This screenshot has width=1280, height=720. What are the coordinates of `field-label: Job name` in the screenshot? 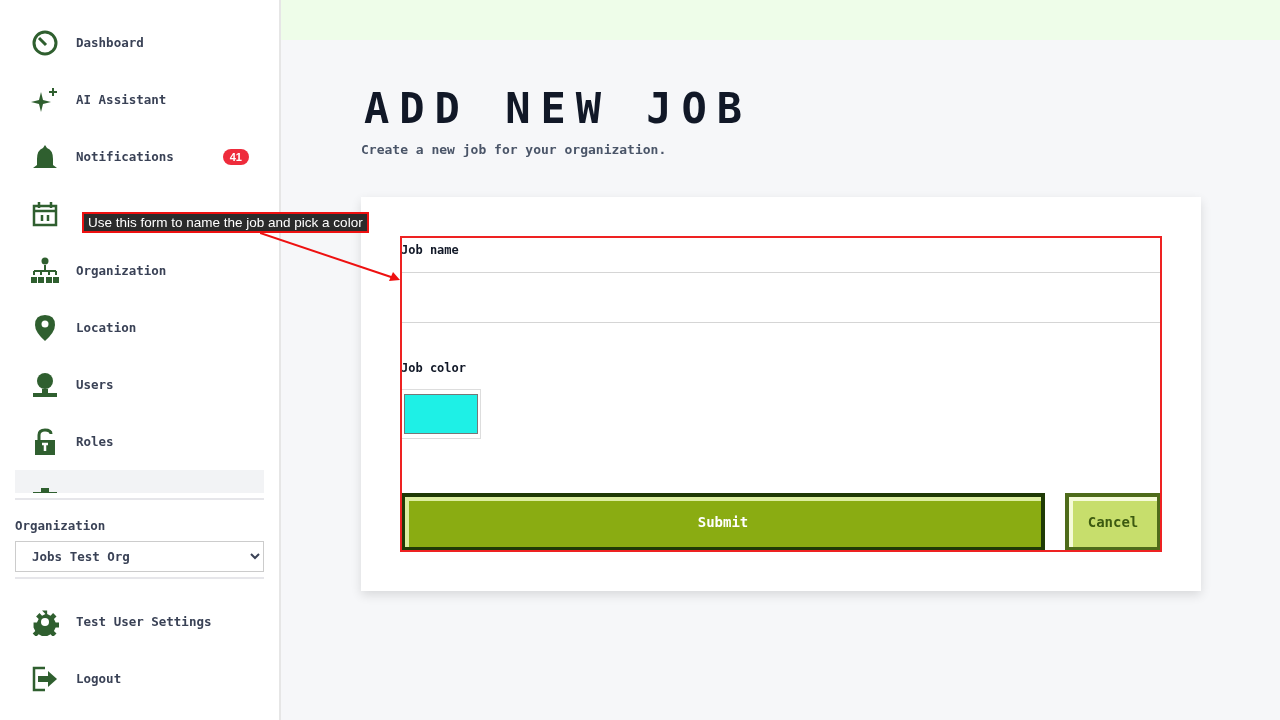 It's located at (430, 250).